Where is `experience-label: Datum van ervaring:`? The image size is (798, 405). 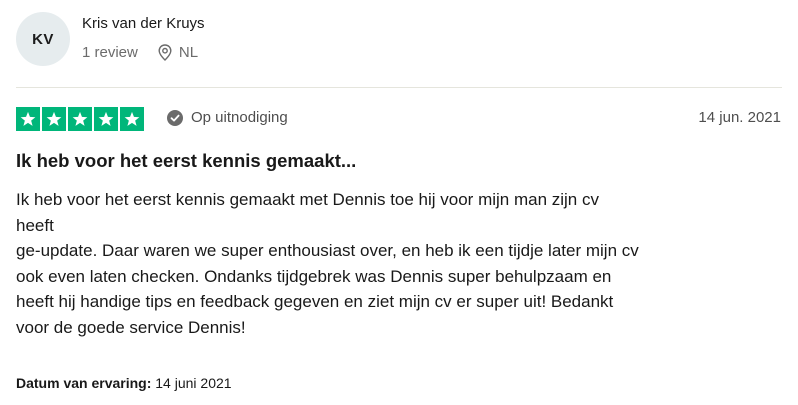 experience-label: Datum van ervaring: is located at coordinates (84, 383).